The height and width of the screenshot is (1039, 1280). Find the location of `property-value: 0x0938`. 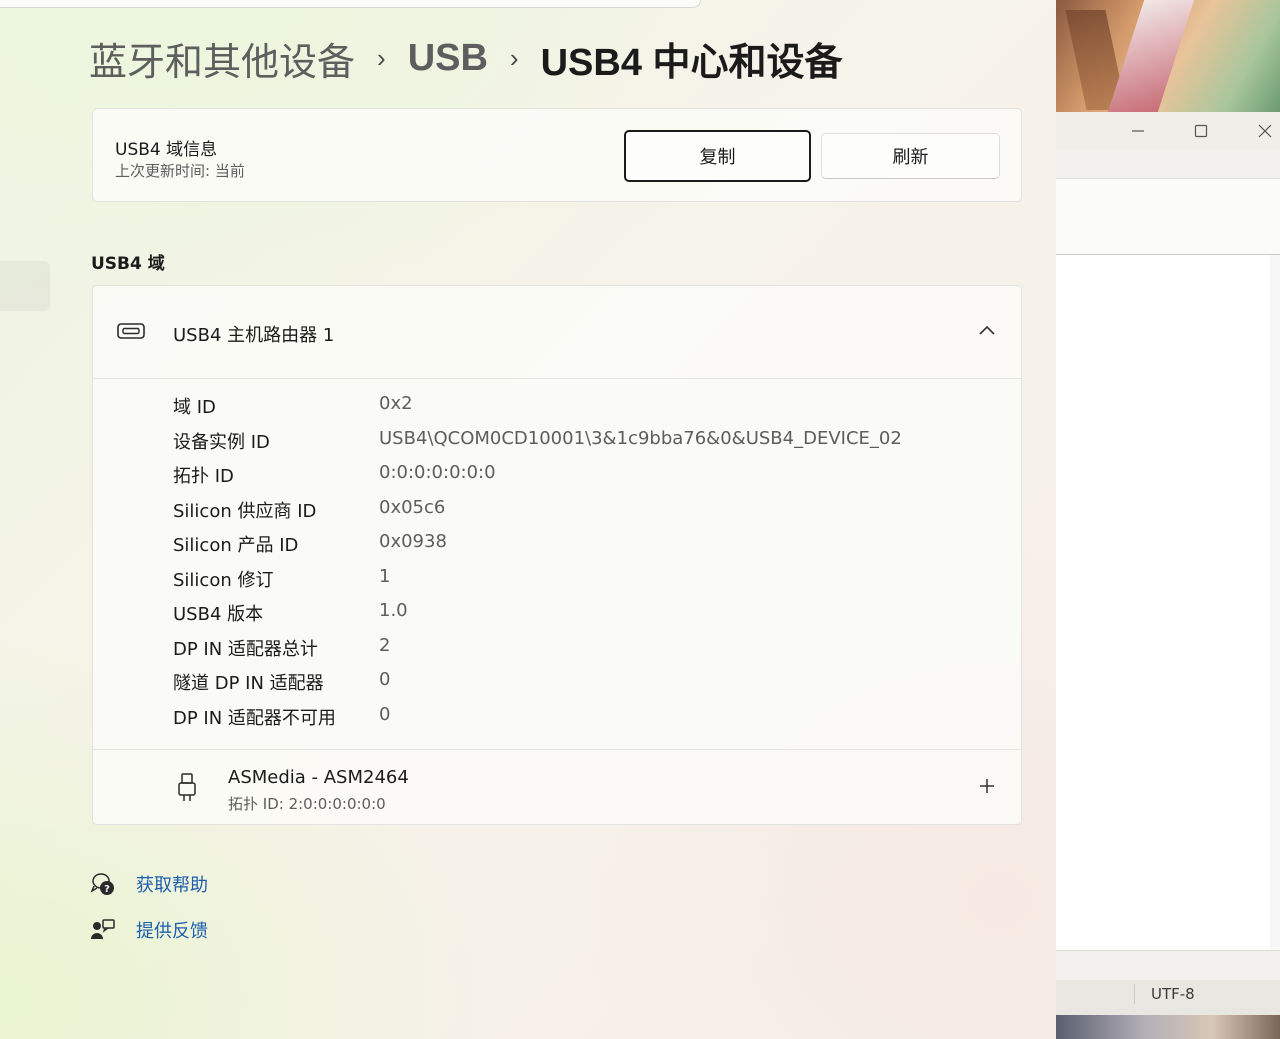

property-value: 0x0938 is located at coordinates (413, 541).